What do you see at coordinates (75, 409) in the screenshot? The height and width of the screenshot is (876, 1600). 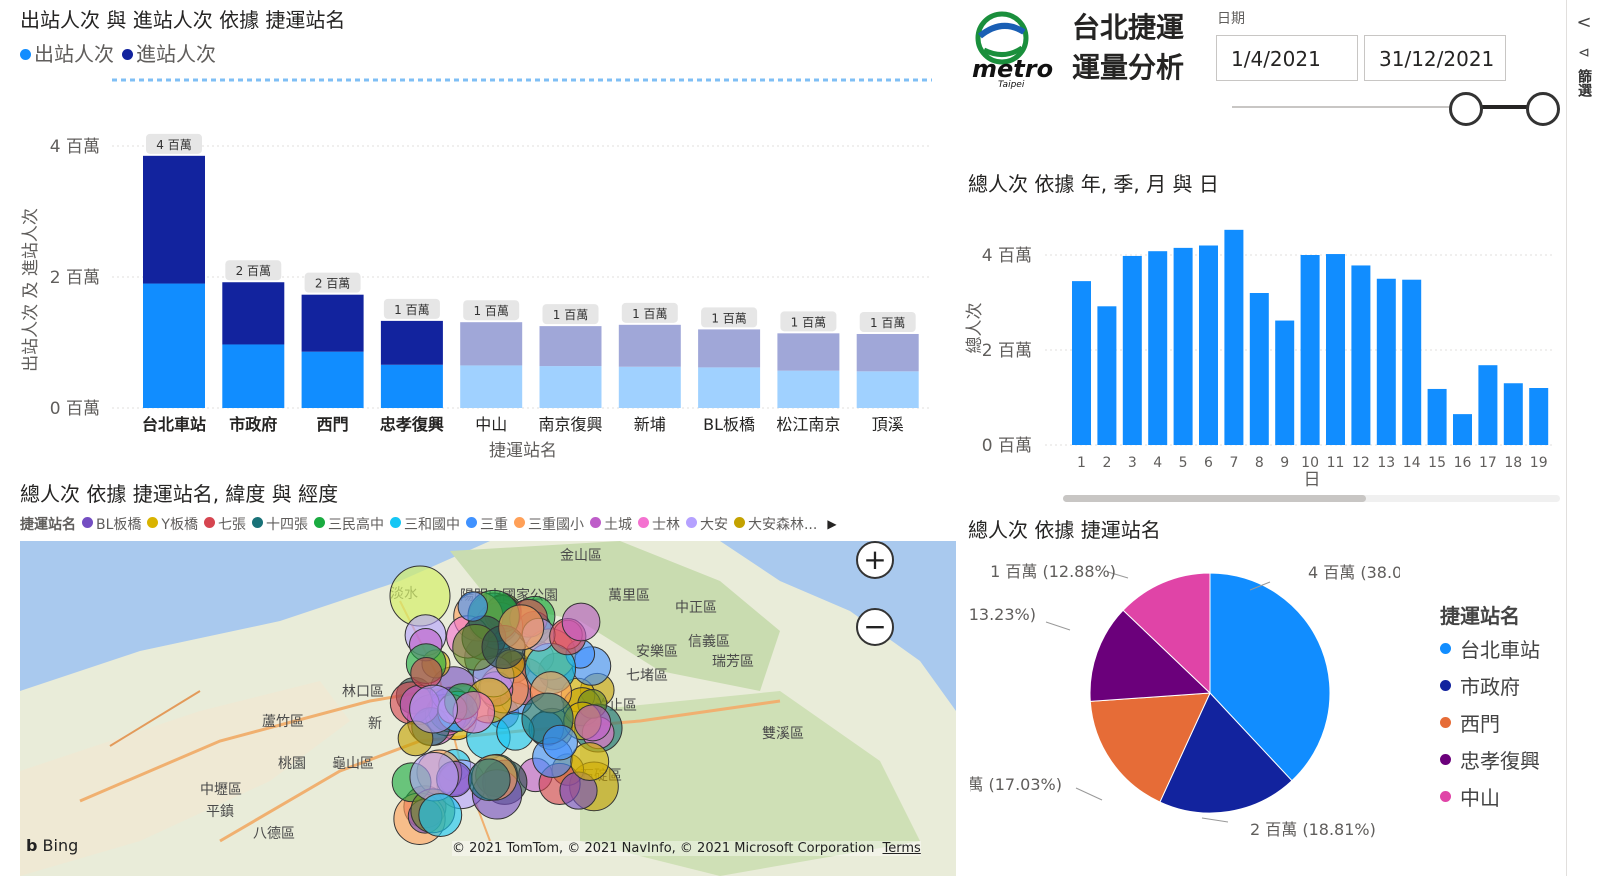 I see `bar-y-tick: 0 百萬` at bounding box center [75, 409].